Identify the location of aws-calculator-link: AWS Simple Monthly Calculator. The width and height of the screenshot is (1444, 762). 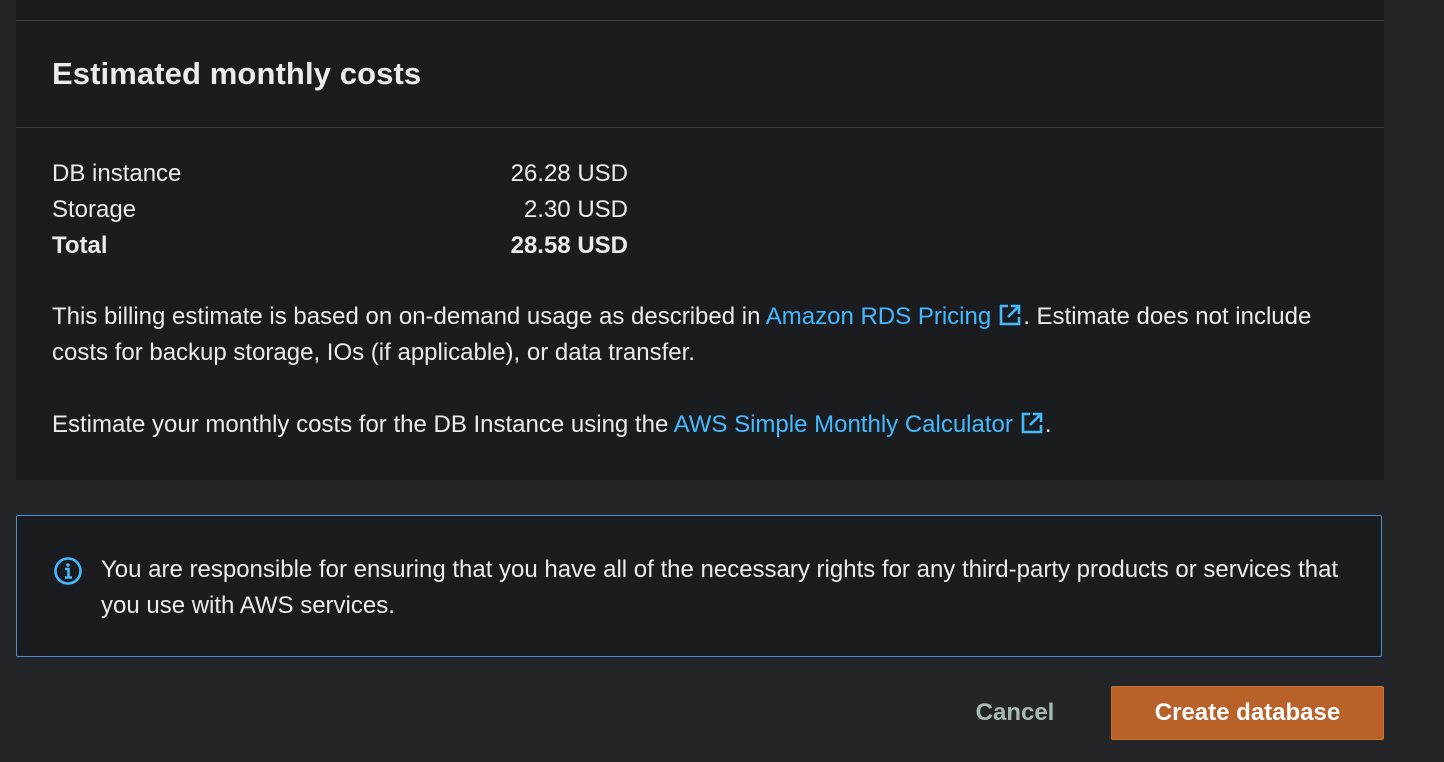
(859, 424).